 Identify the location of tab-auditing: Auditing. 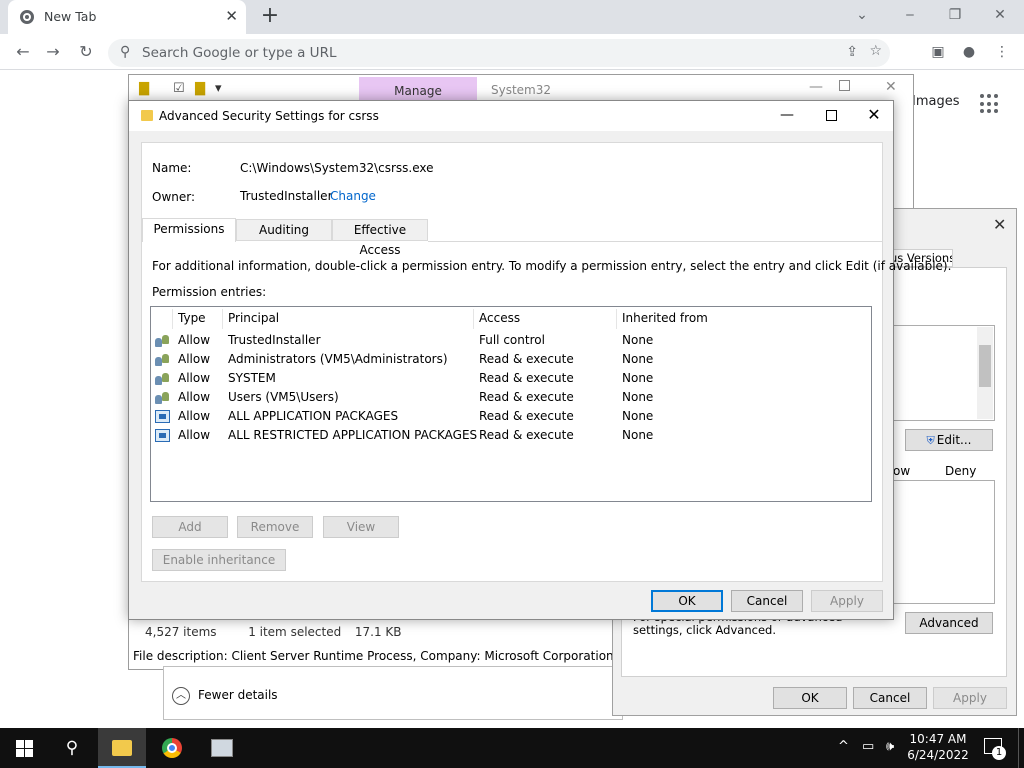
(284, 230).